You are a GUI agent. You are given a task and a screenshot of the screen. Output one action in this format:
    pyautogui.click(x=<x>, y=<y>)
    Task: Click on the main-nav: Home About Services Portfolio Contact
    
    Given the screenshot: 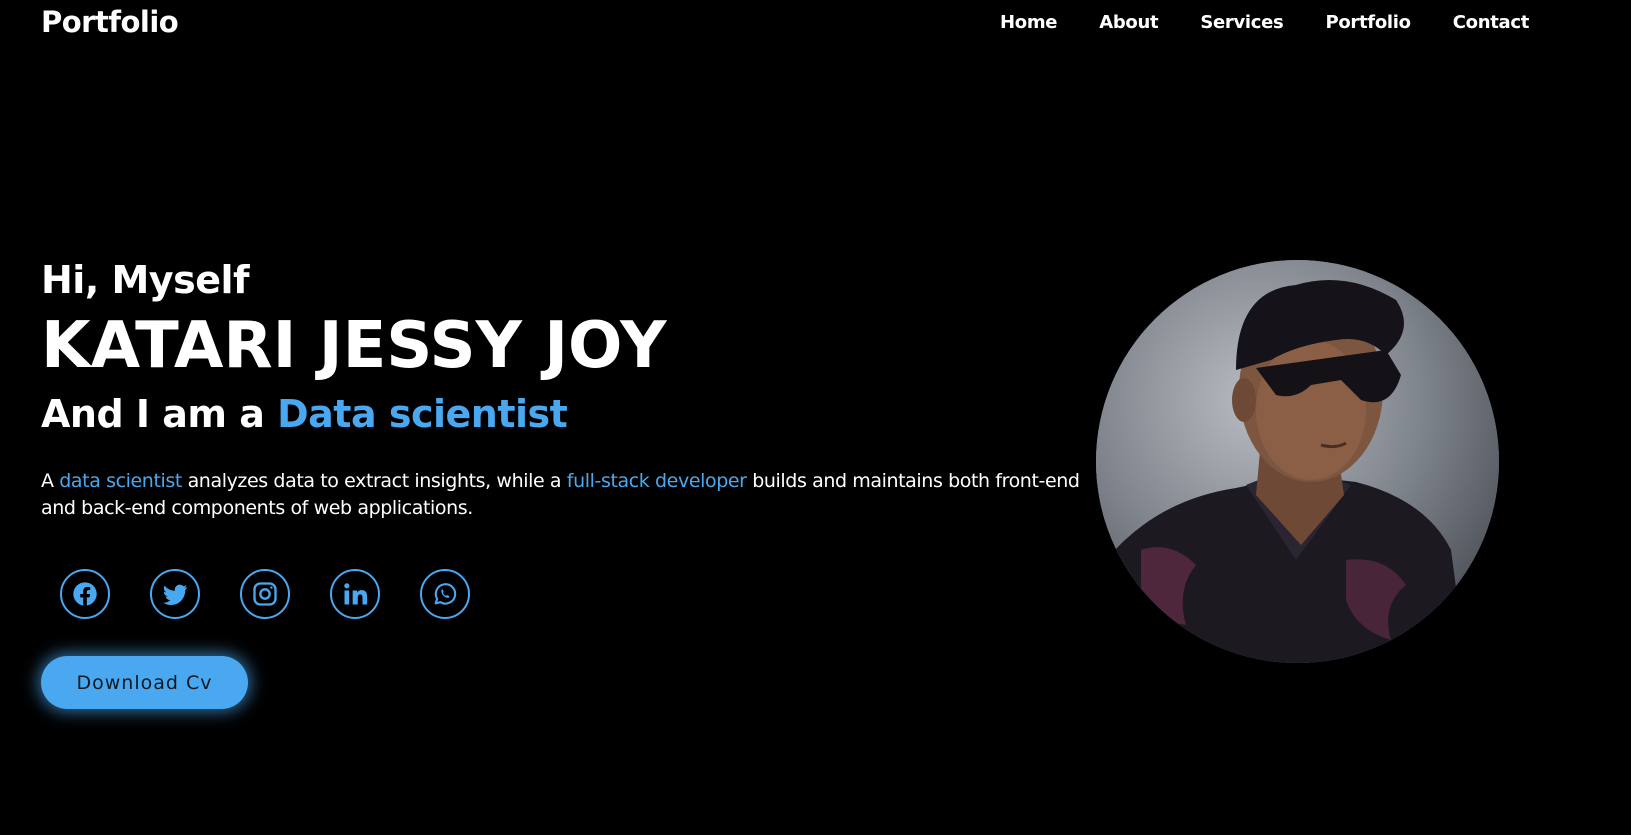 What is the action you would take?
    pyautogui.click(x=1285, y=22)
    